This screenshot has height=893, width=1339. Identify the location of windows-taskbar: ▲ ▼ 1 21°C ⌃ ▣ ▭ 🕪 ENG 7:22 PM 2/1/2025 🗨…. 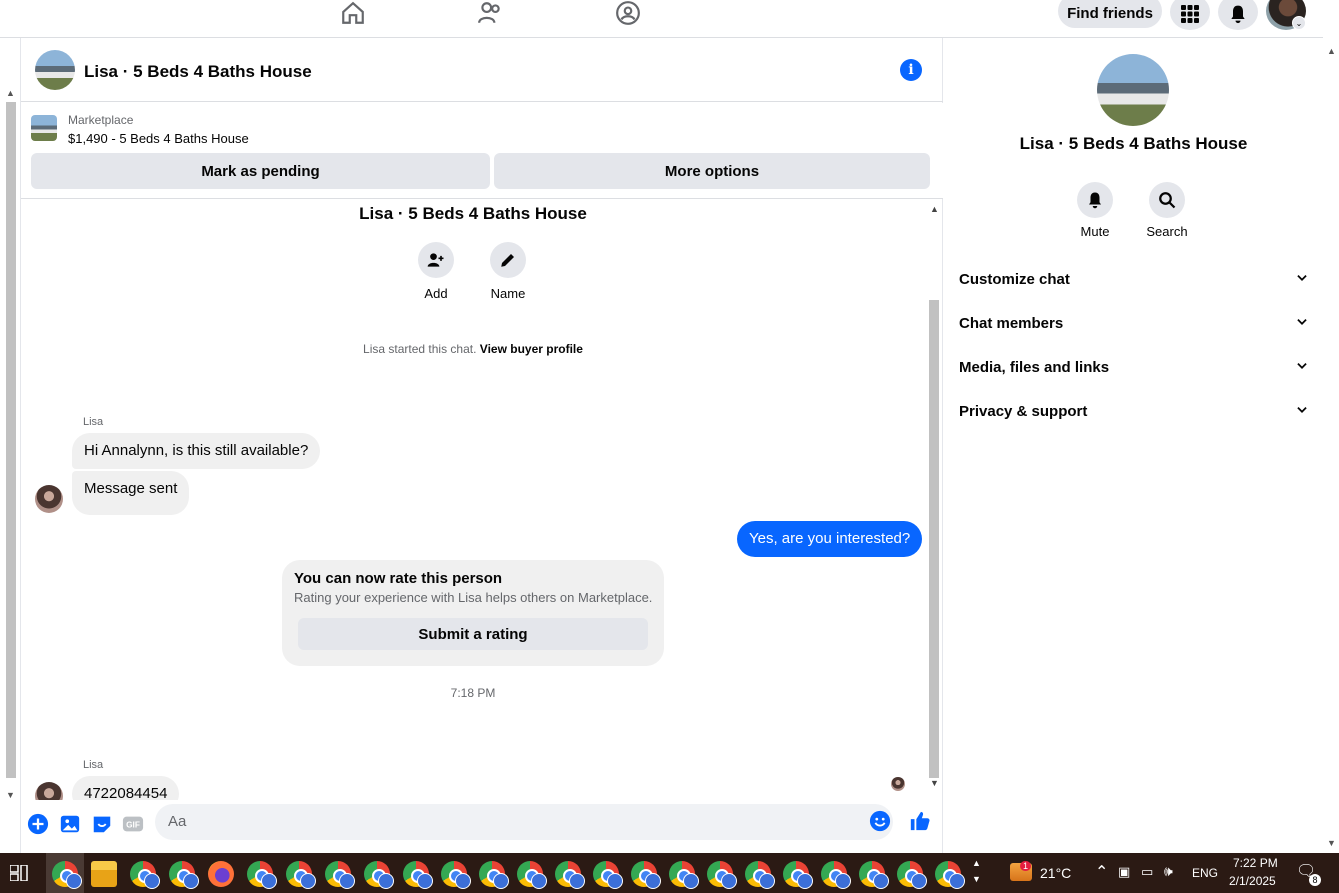
(669, 873).